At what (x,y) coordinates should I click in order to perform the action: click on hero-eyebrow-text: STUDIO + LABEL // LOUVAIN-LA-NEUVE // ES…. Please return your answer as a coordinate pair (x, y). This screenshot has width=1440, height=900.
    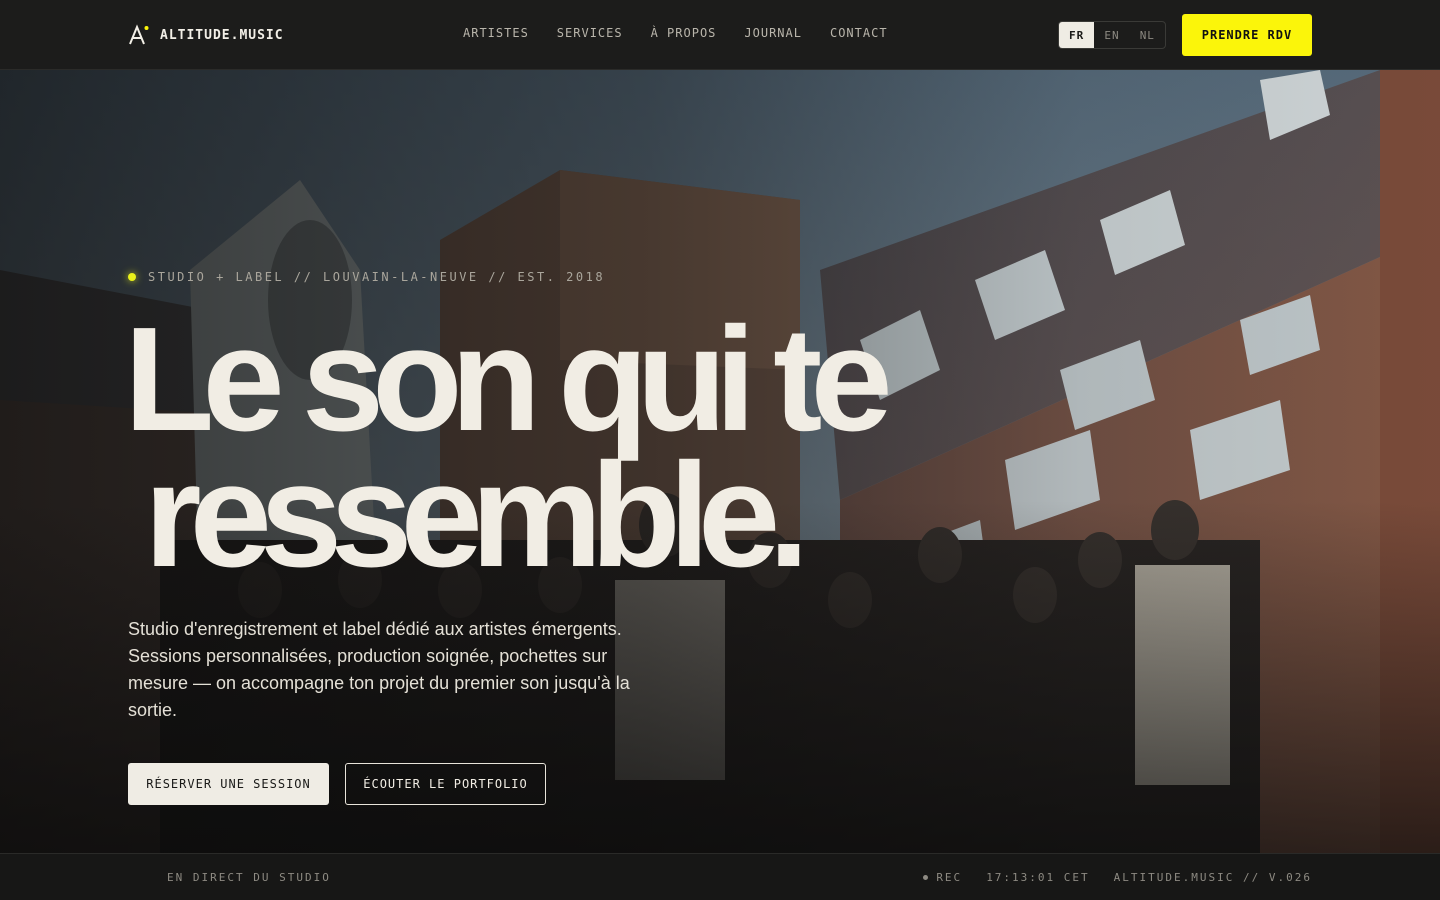
    Looking at the image, I should click on (377, 277).